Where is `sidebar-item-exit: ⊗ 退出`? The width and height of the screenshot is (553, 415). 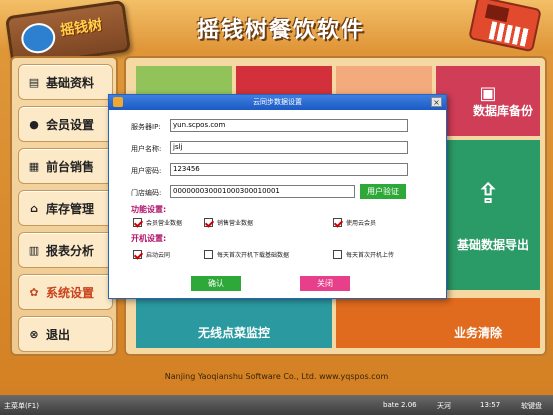
sidebar-item-exit: ⊗ 退出 is located at coordinates (65, 334).